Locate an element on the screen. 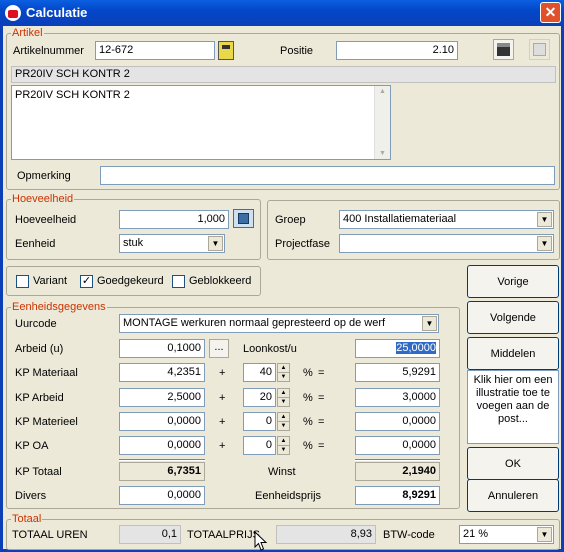 The height and width of the screenshot is (552, 564). totaal-legend: Totaal is located at coordinates (27, 519).